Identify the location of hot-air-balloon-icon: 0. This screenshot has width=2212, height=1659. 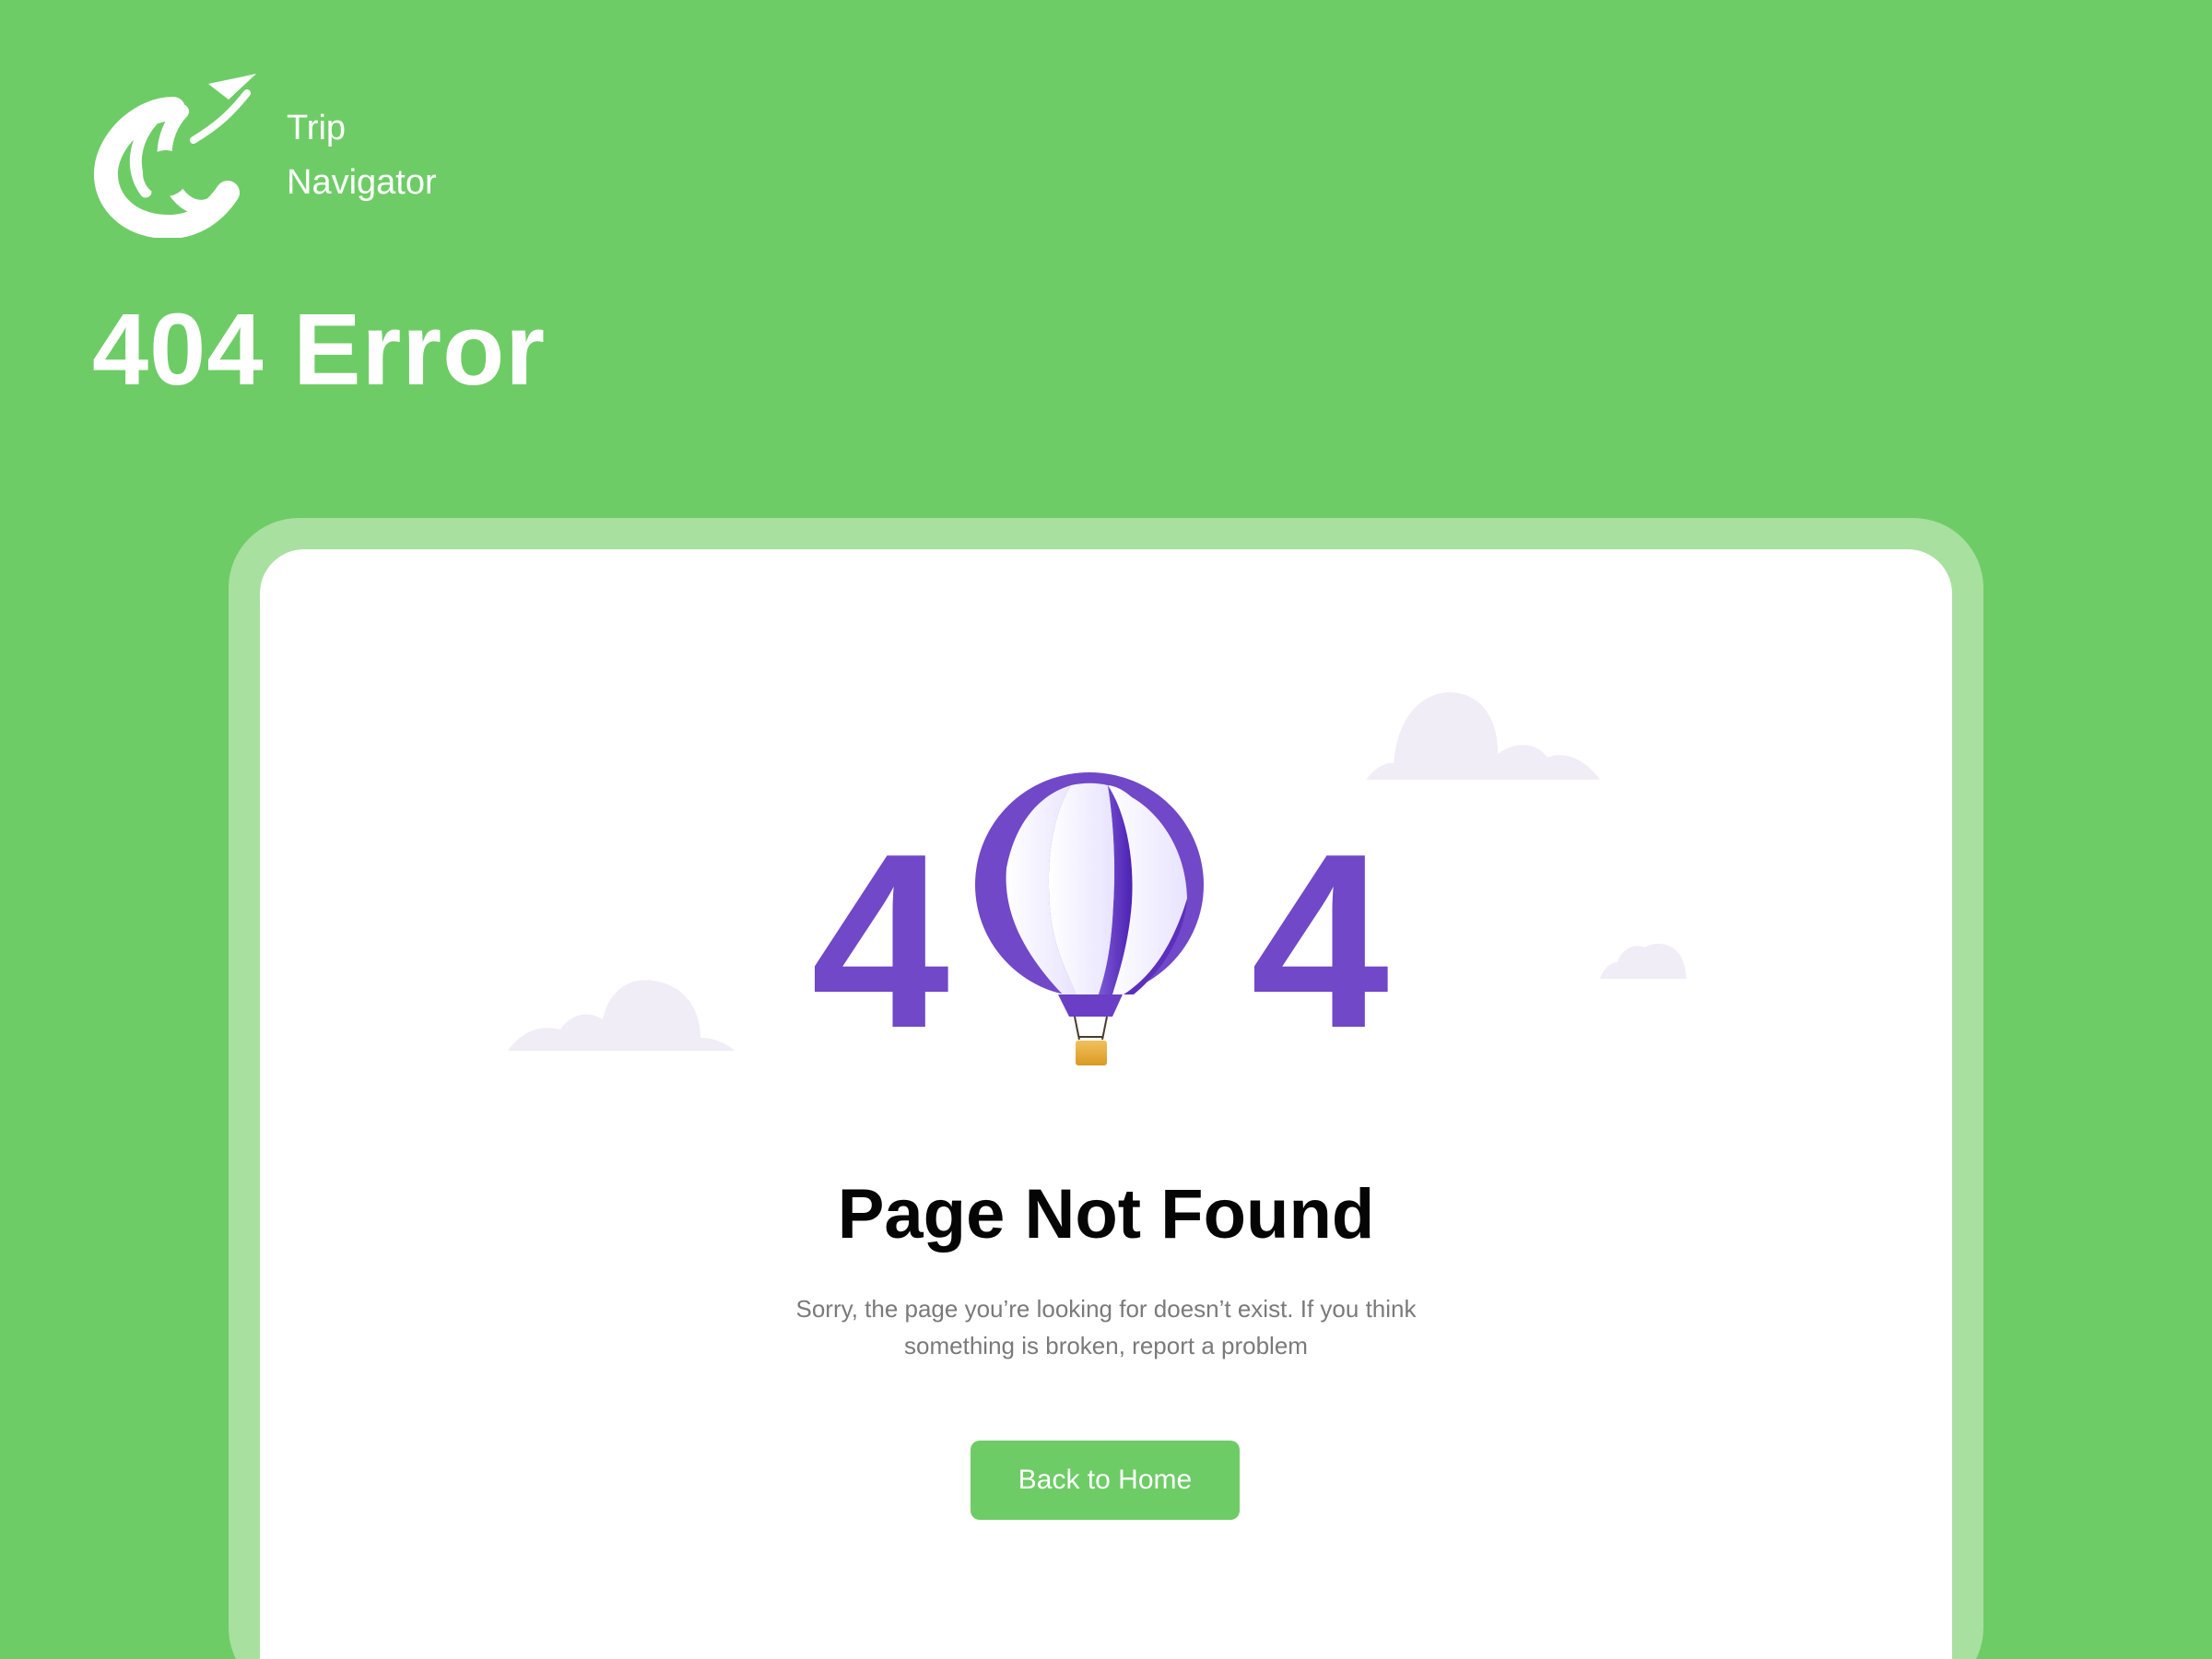
(1089, 918).